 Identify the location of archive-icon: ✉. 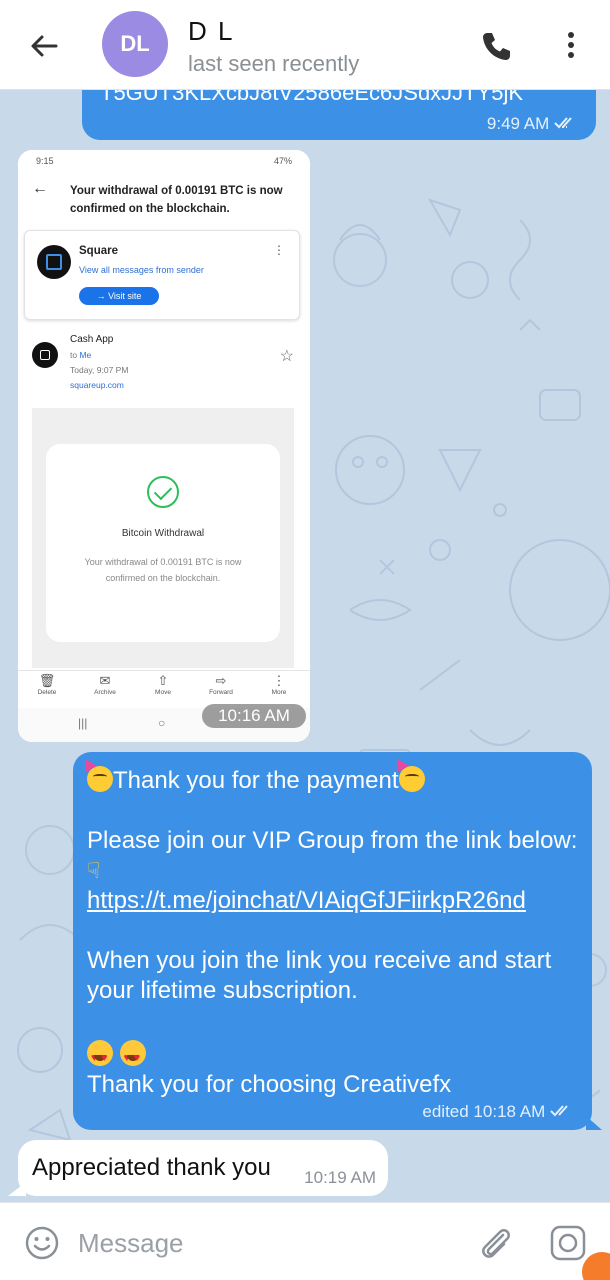
(105, 680).